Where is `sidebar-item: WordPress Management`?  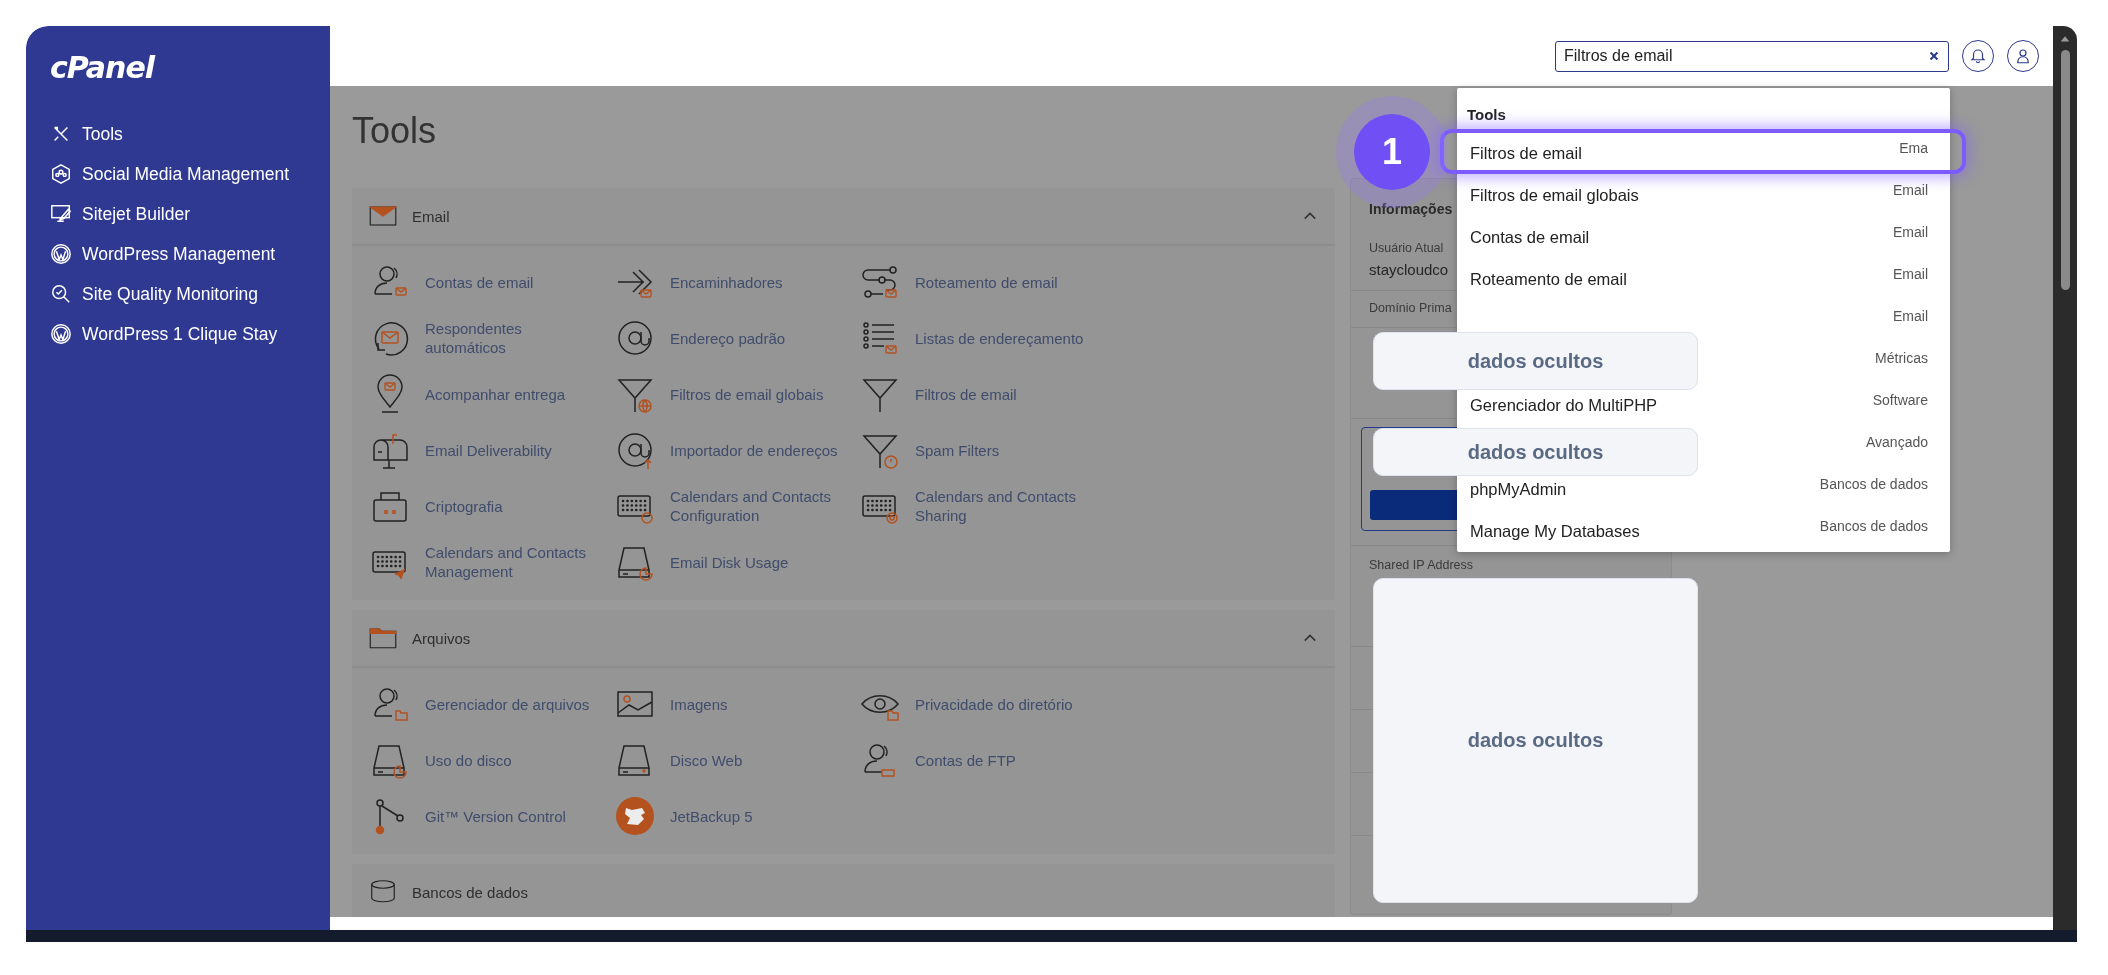 sidebar-item: WordPress Management is located at coordinates (178, 254).